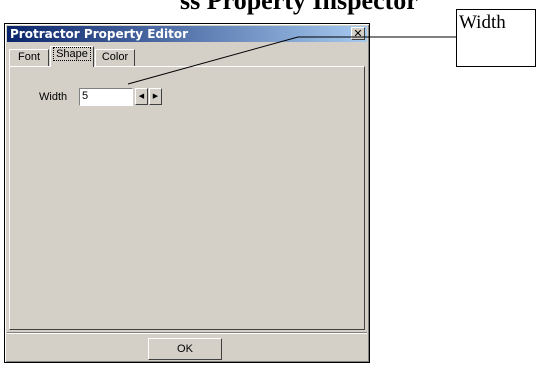 Image resolution: width=540 pixels, height=365 pixels. What do you see at coordinates (496, 38) in the screenshot?
I see `callout-box: Width` at bounding box center [496, 38].